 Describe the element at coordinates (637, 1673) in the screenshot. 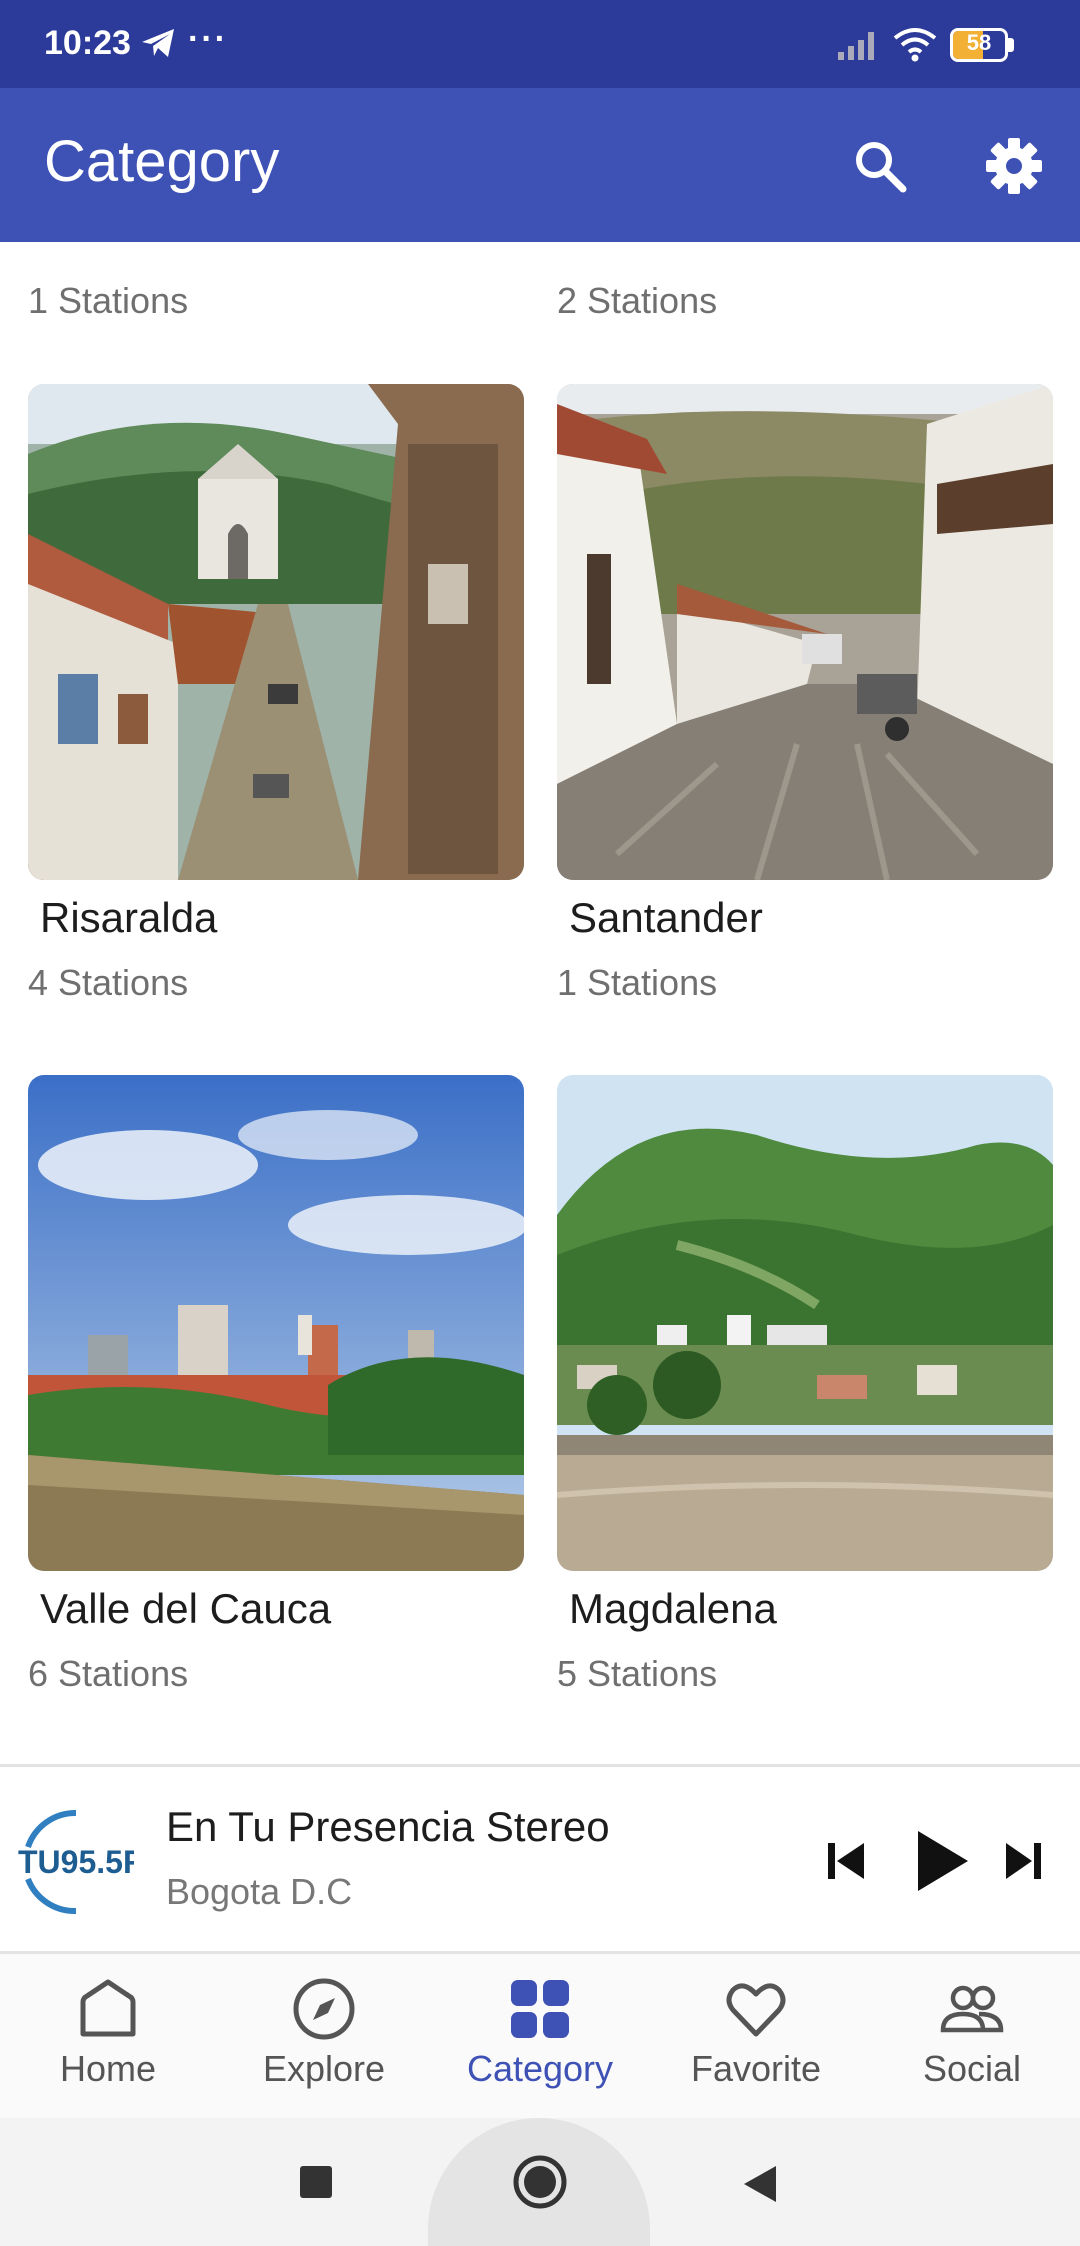

I see `category-count: 5 Stations` at that location.